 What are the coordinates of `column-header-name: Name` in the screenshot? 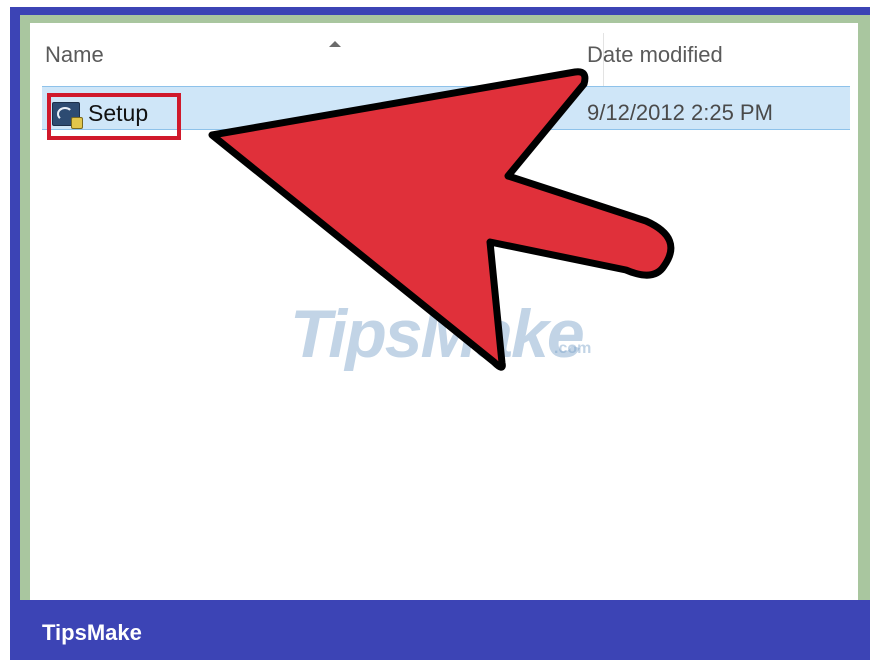 It's located at (74, 55).